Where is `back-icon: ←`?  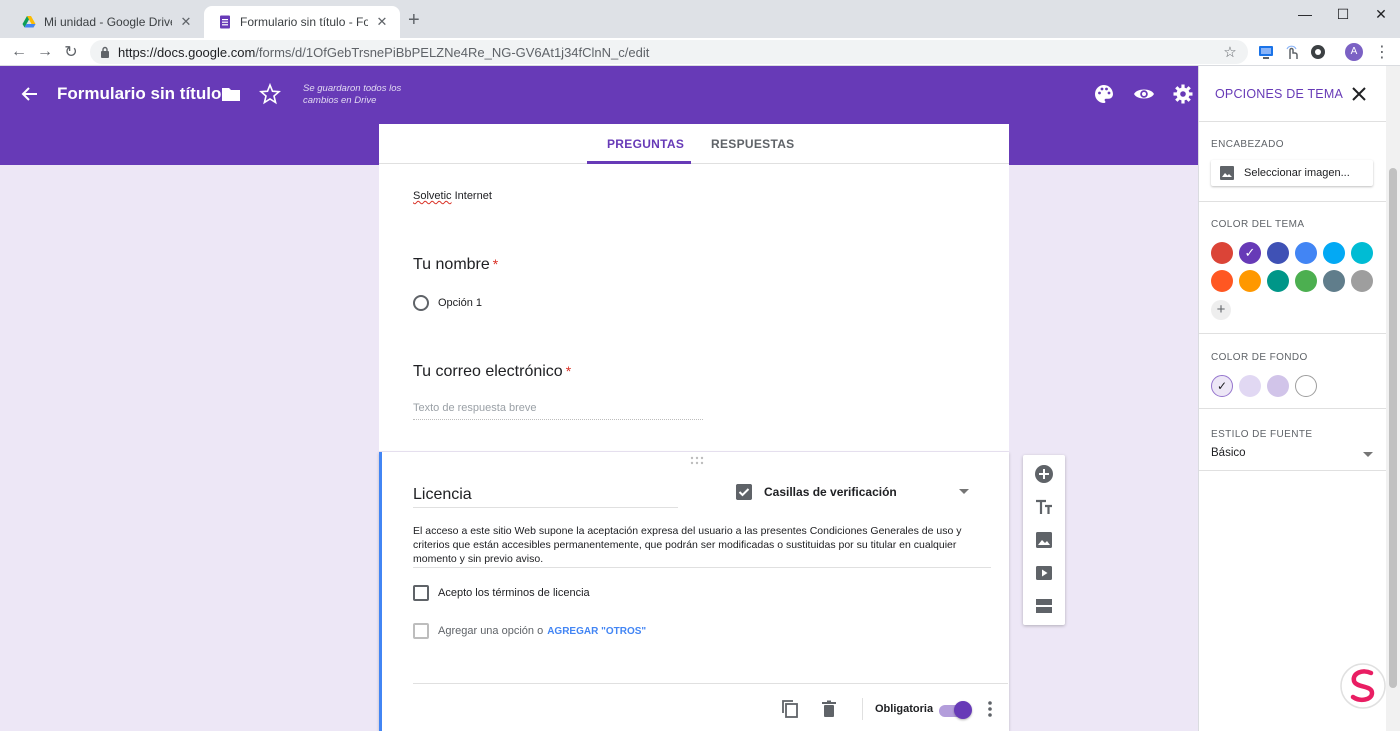
back-icon: ← is located at coordinates (19, 52).